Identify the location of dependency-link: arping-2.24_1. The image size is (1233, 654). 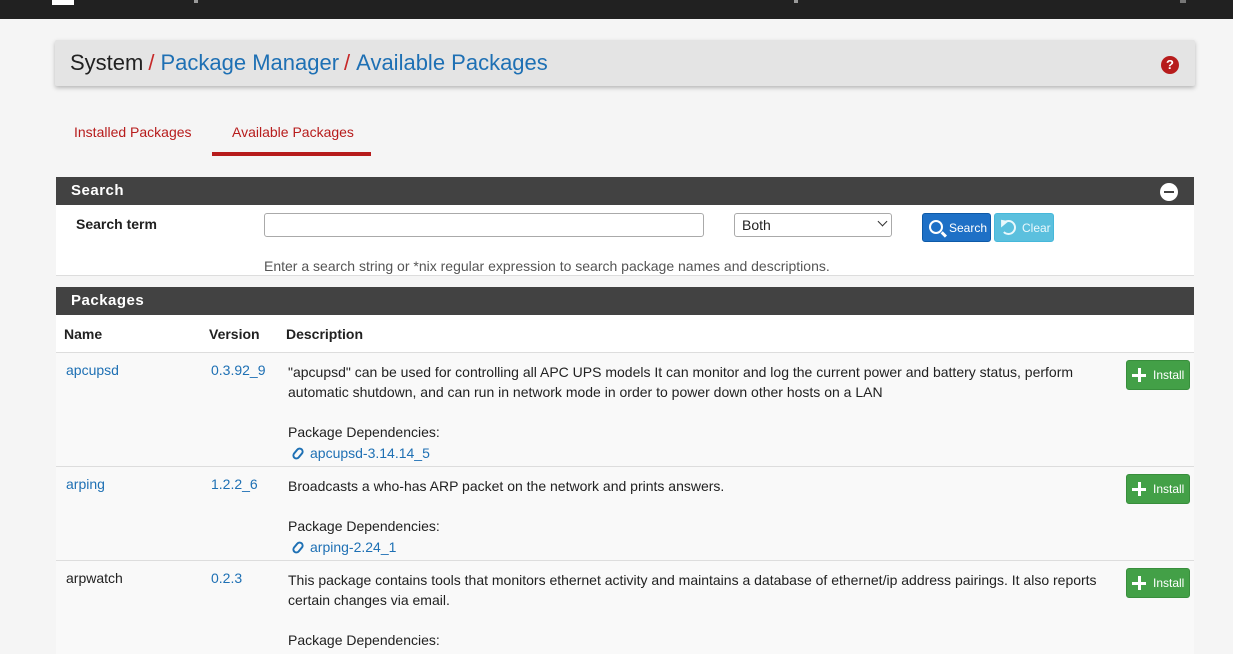
(353, 547).